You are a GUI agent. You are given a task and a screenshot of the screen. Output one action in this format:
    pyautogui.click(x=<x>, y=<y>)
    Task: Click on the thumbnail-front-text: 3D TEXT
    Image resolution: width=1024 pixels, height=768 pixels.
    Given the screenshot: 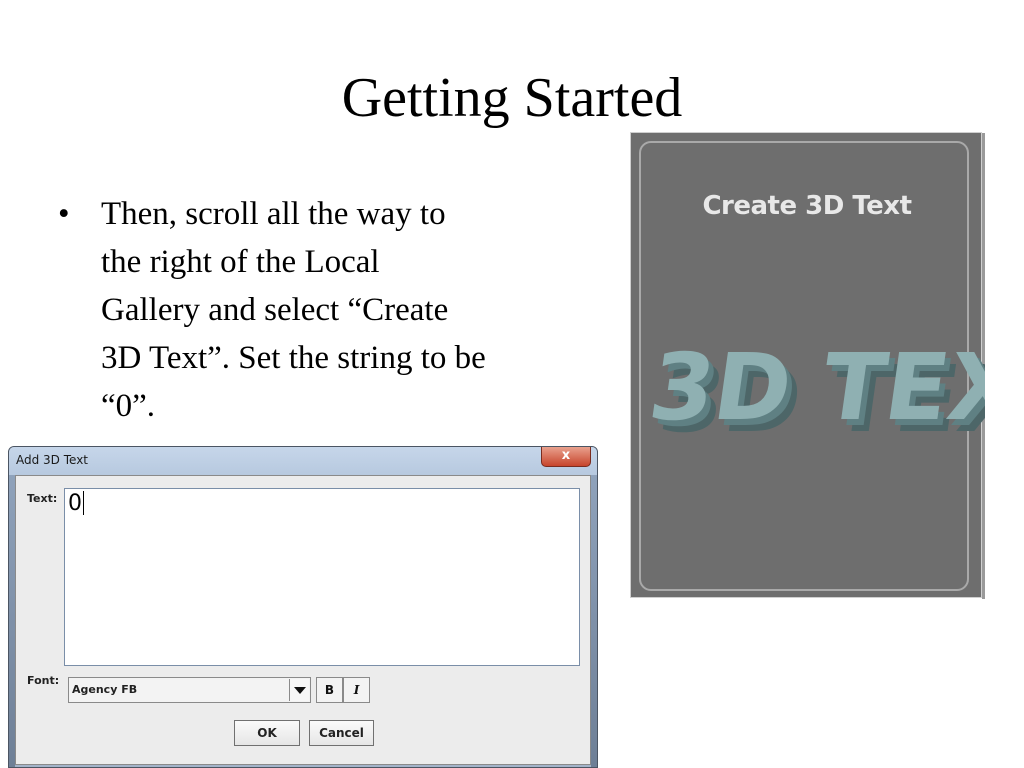 What is the action you would take?
    pyautogui.click(x=815, y=386)
    